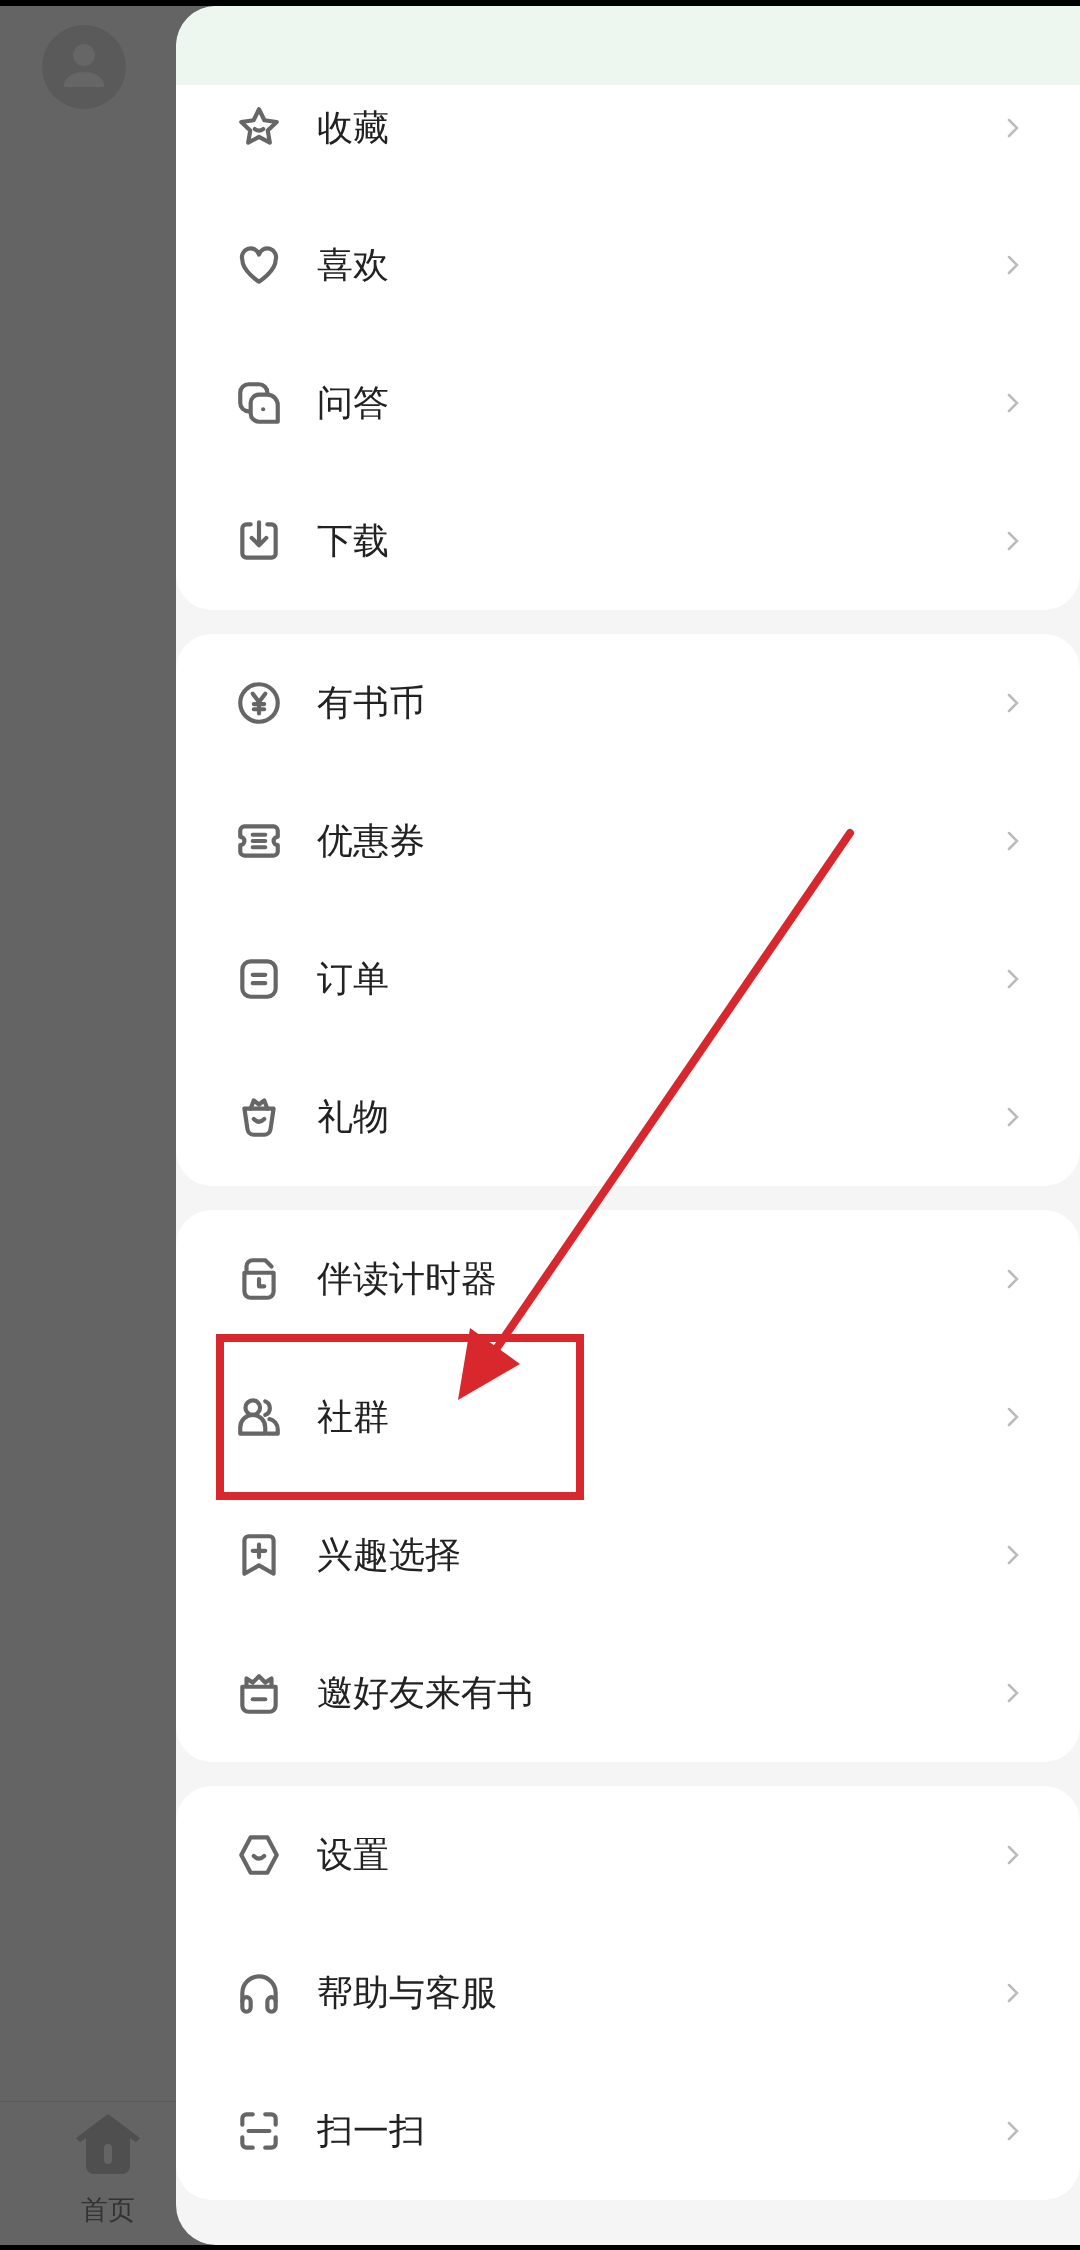 This screenshot has width=1080, height=2250. What do you see at coordinates (389, 1555) in the screenshot?
I see `menu-label: 兴趣选择` at bounding box center [389, 1555].